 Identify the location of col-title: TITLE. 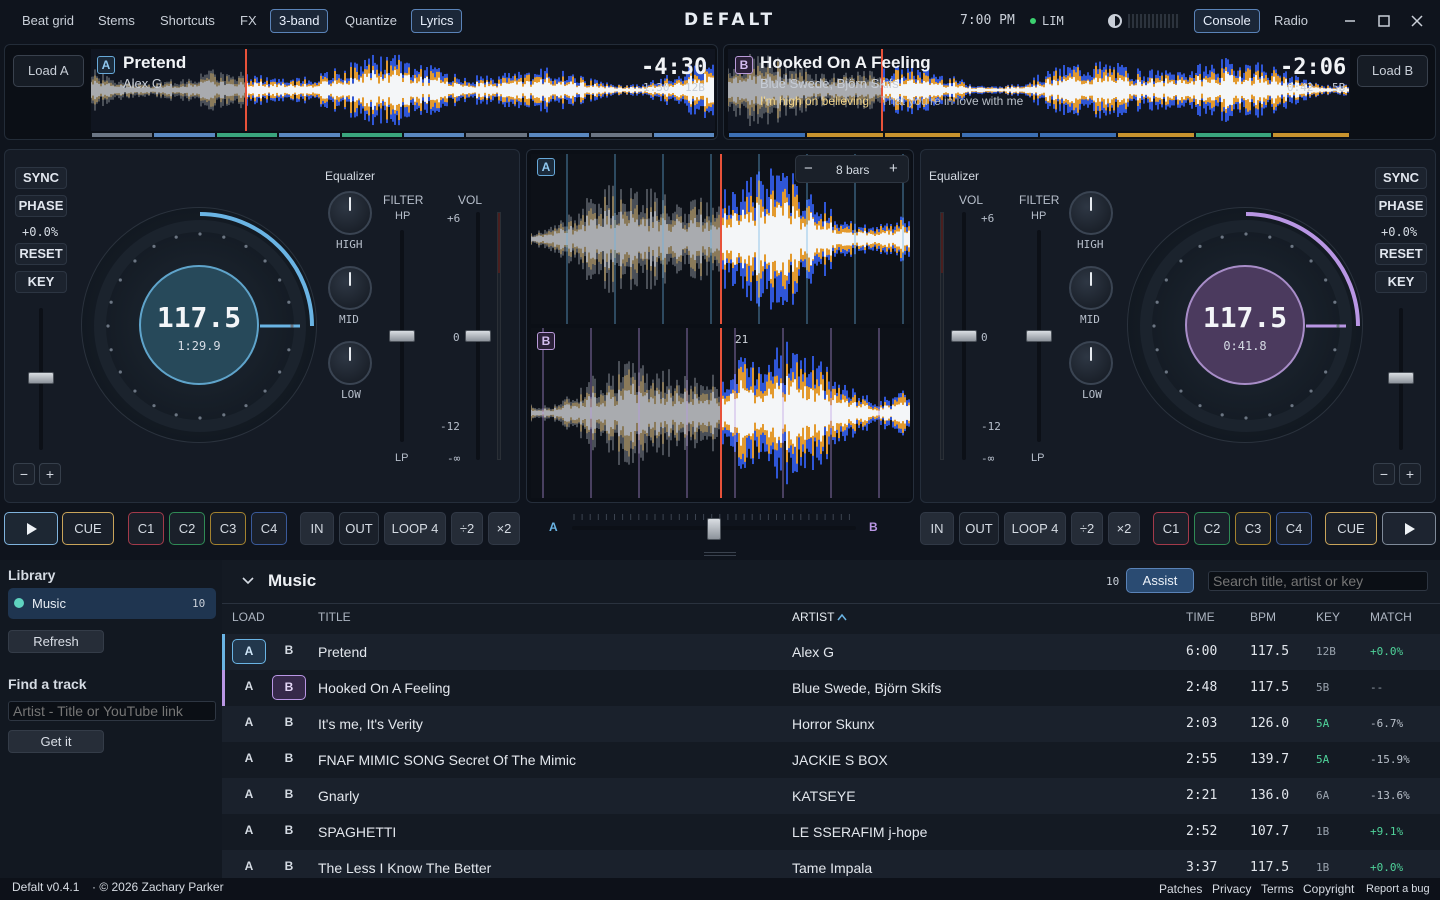
(334, 617).